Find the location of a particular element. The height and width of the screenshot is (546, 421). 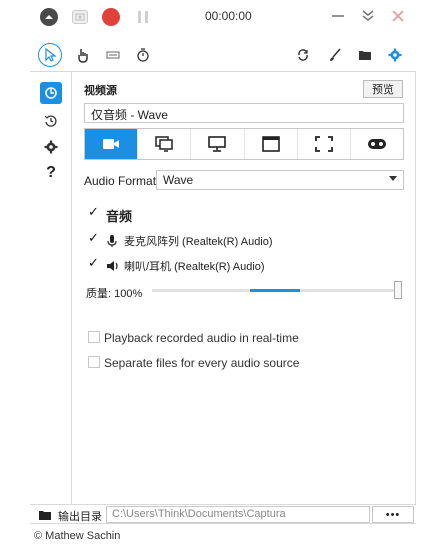

game-icon is located at coordinates (376, 144).